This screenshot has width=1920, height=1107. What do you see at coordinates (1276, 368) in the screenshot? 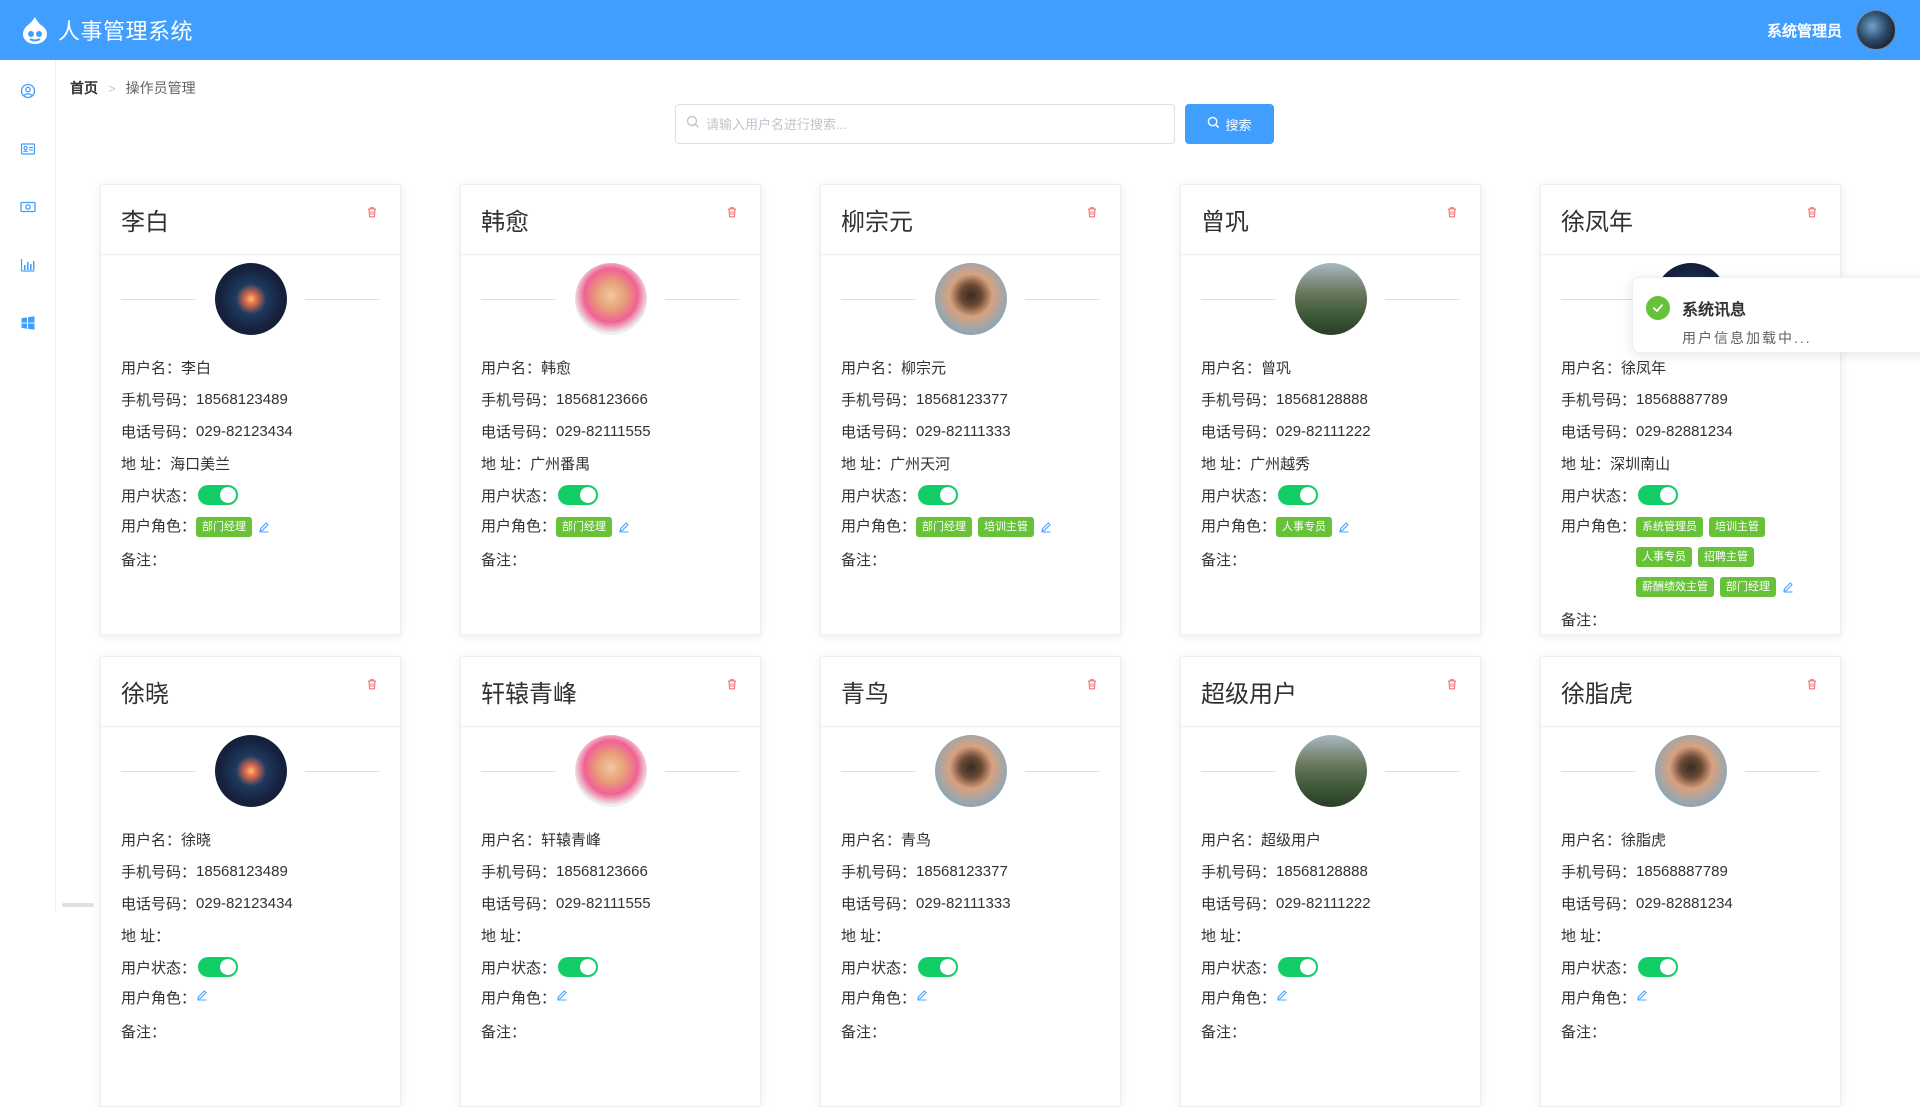
I see `username-value: 曾巩` at bounding box center [1276, 368].